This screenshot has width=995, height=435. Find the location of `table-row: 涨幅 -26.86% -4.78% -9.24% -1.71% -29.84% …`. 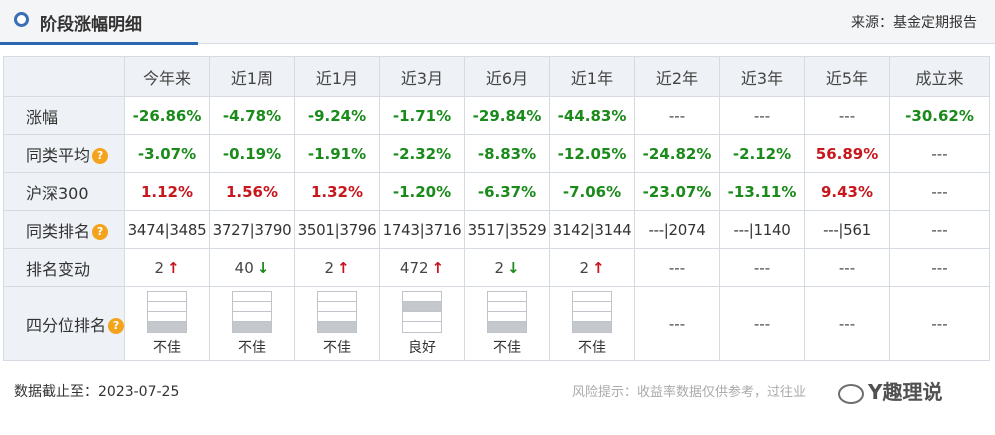

table-row: 涨幅 -26.86% -4.78% -9.24% -1.71% -29.84% … is located at coordinates (496, 115).